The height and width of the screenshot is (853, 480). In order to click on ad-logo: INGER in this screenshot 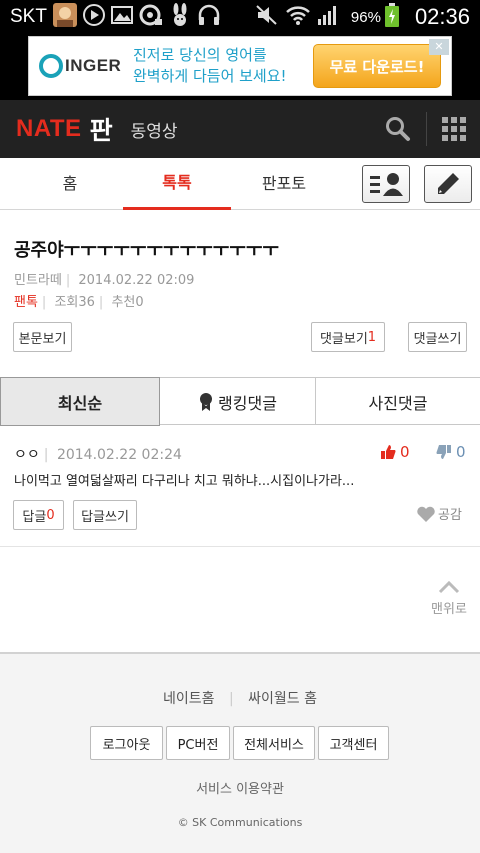, I will do `click(85, 66)`.